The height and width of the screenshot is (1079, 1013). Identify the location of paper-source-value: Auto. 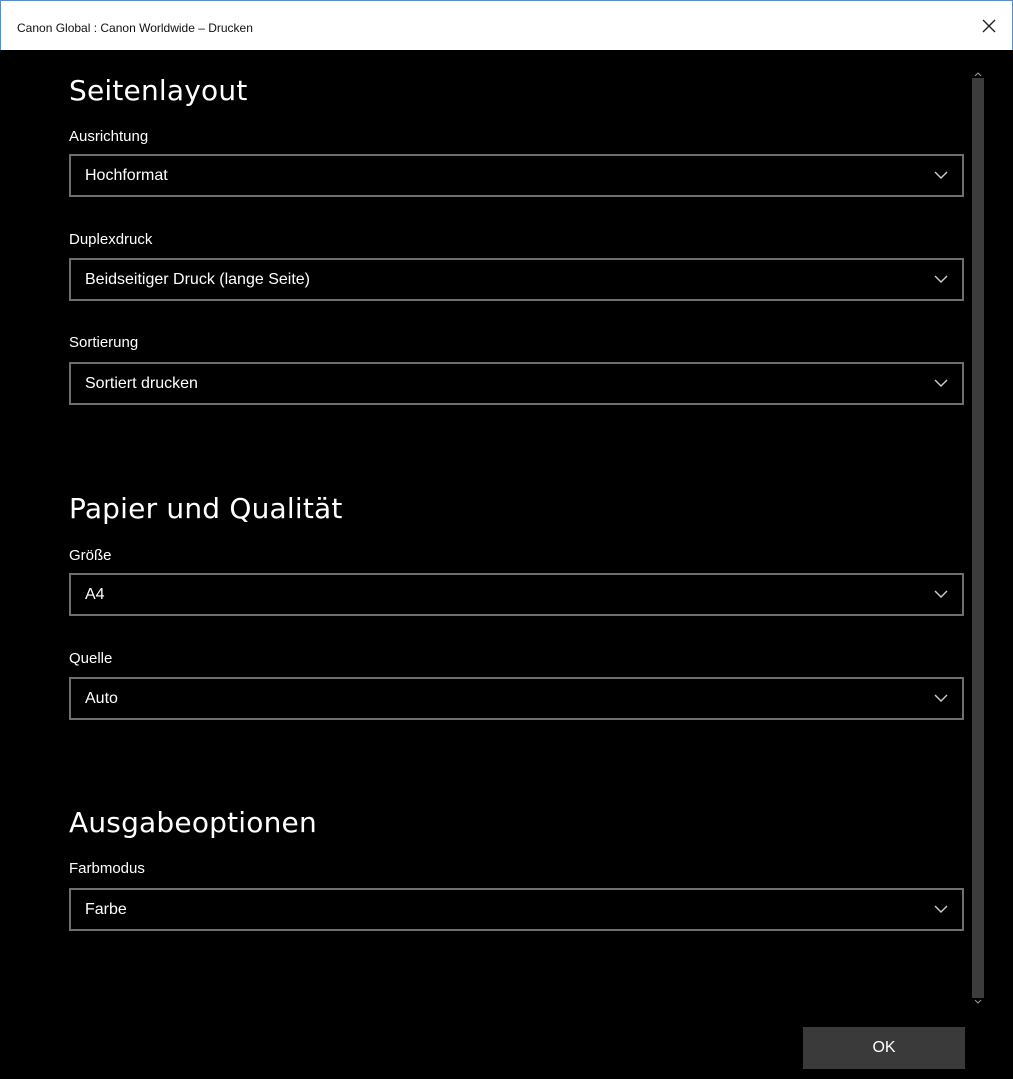
(101, 698).